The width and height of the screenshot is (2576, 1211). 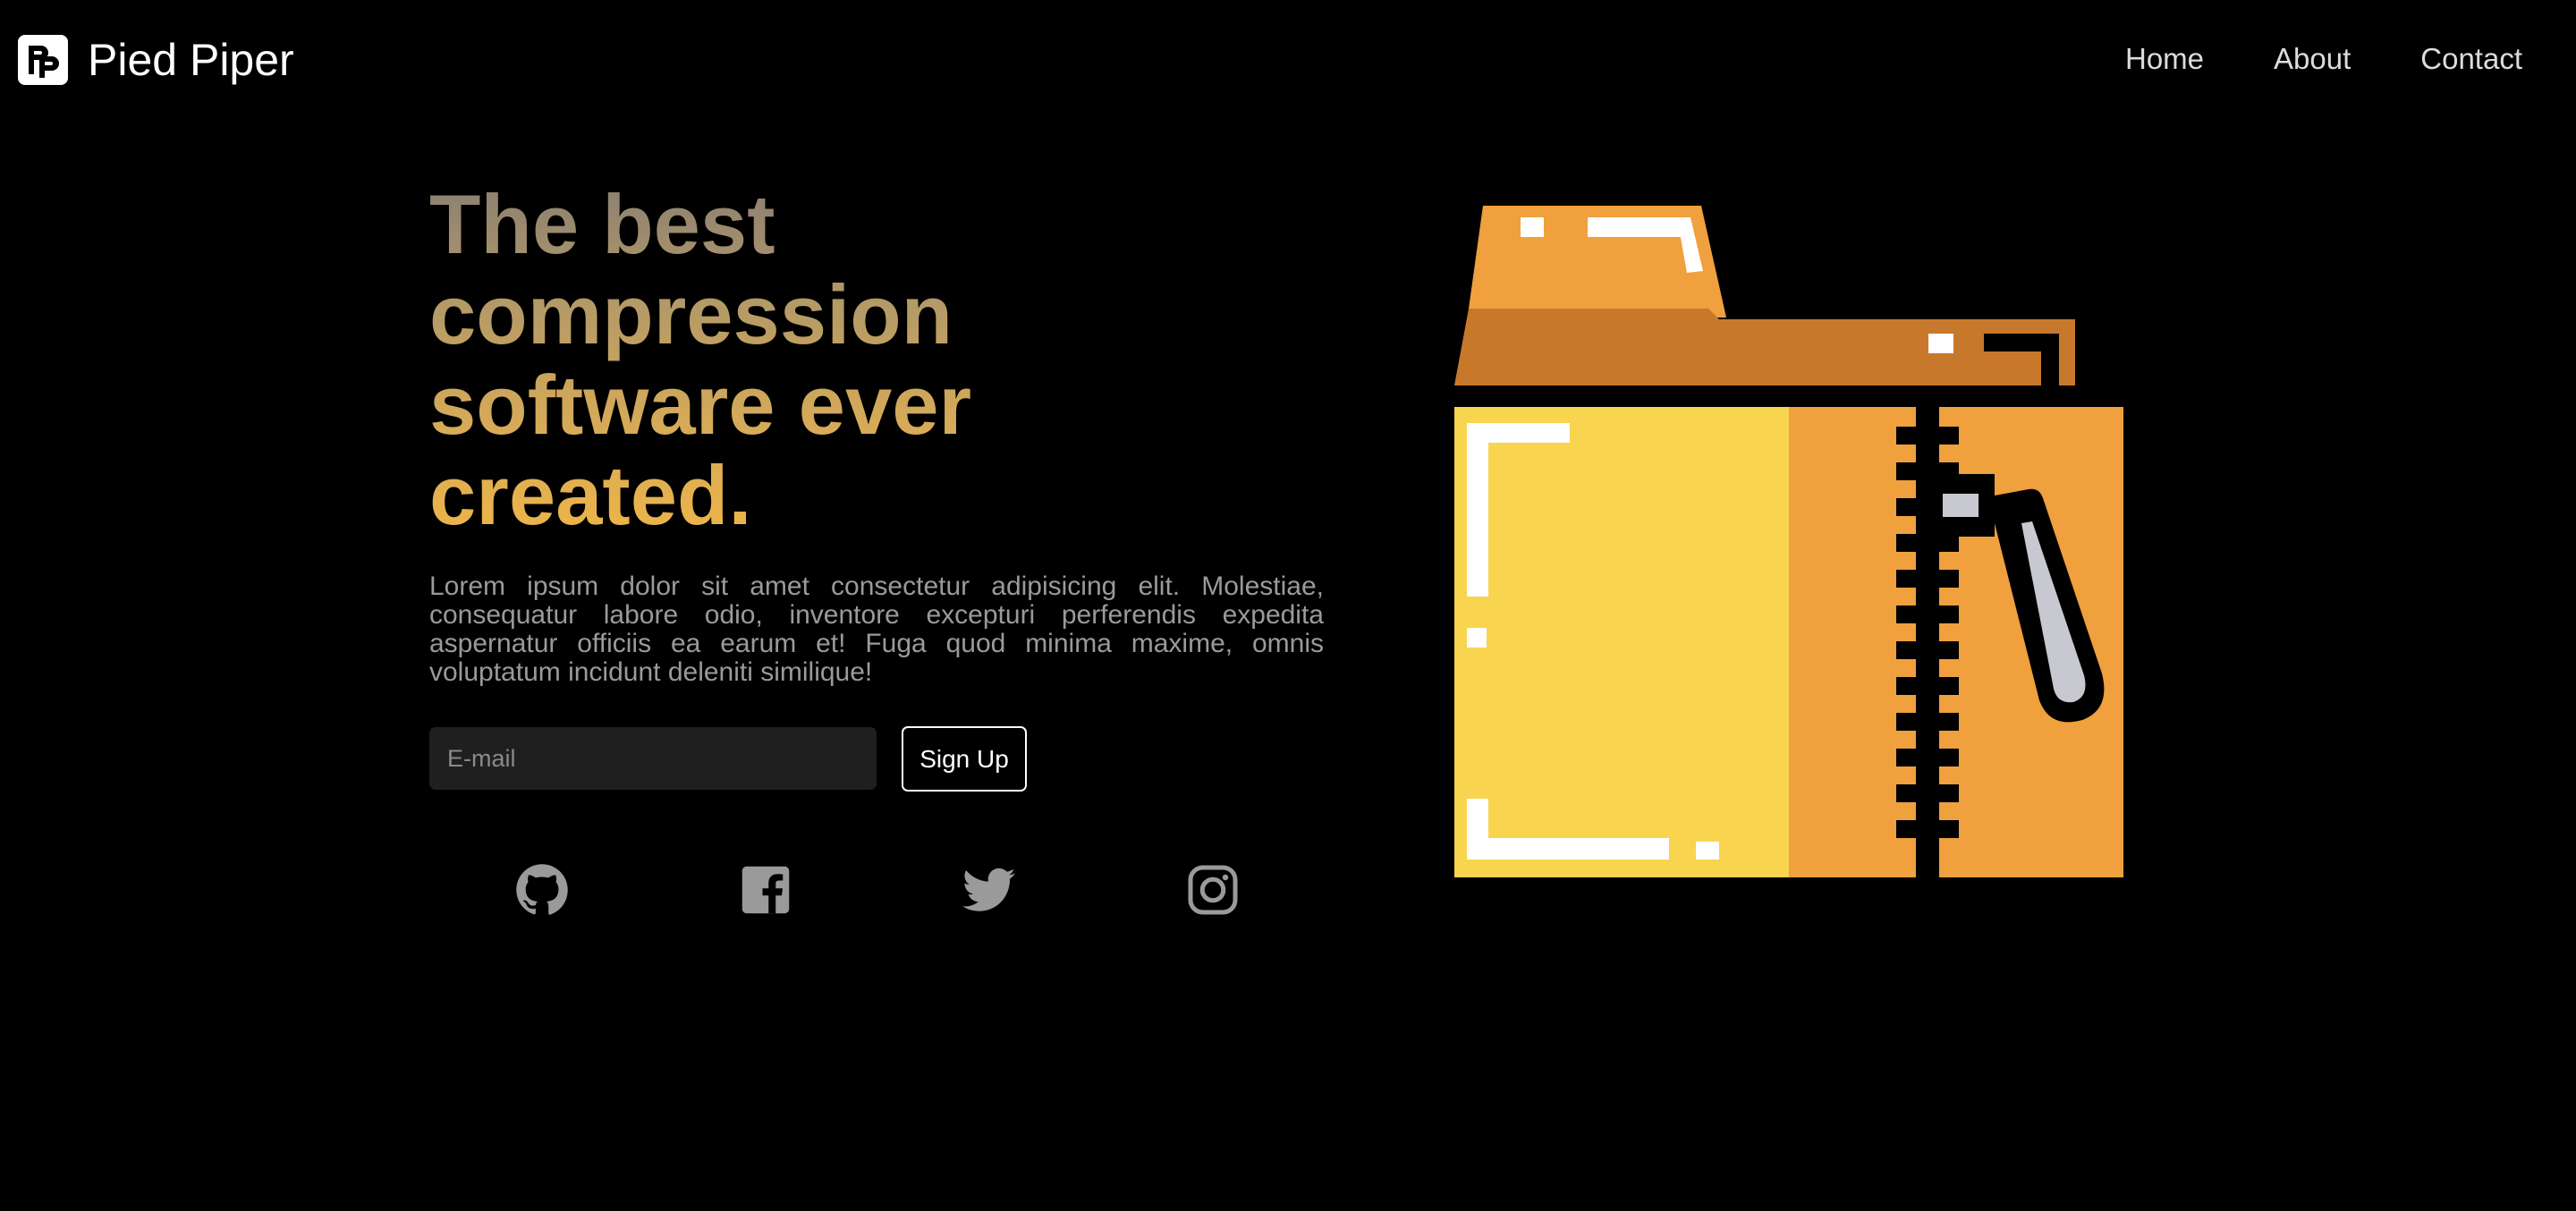 I want to click on twitter-icon, so click(x=988, y=889).